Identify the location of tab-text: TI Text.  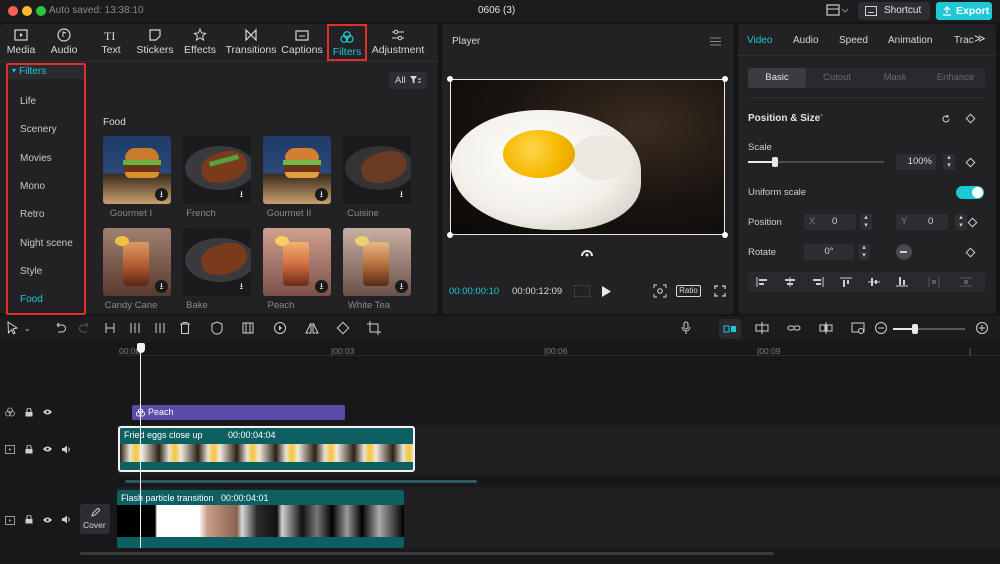
(111, 41).